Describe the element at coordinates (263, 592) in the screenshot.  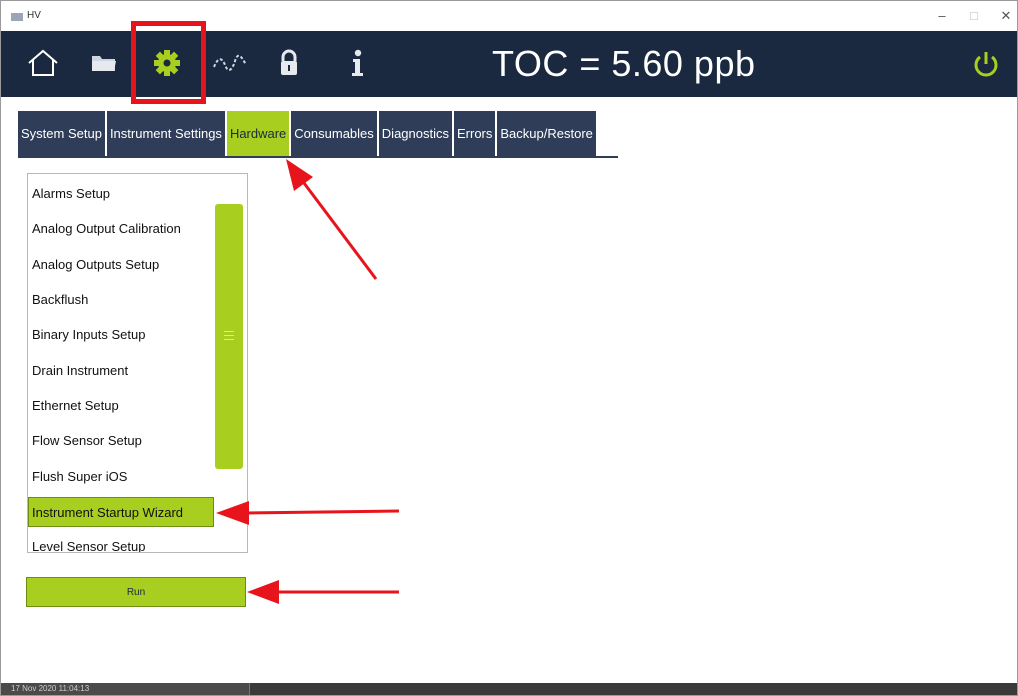
I see `arrow-head-to-run-button` at that location.